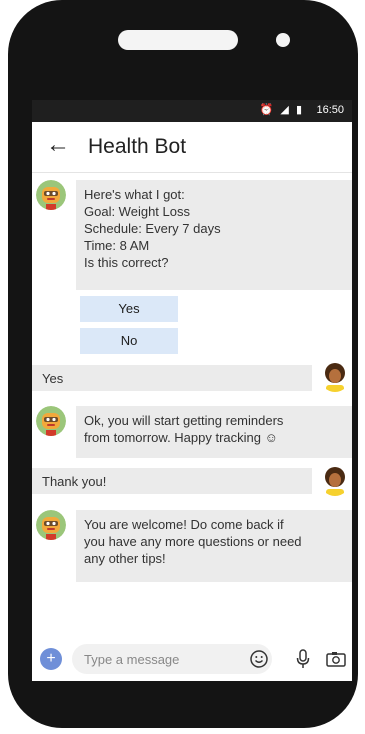 The image size is (365, 734). What do you see at coordinates (172, 378) in the screenshot?
I see `user-message-yes: Yes` at bounding box center [172, 378].